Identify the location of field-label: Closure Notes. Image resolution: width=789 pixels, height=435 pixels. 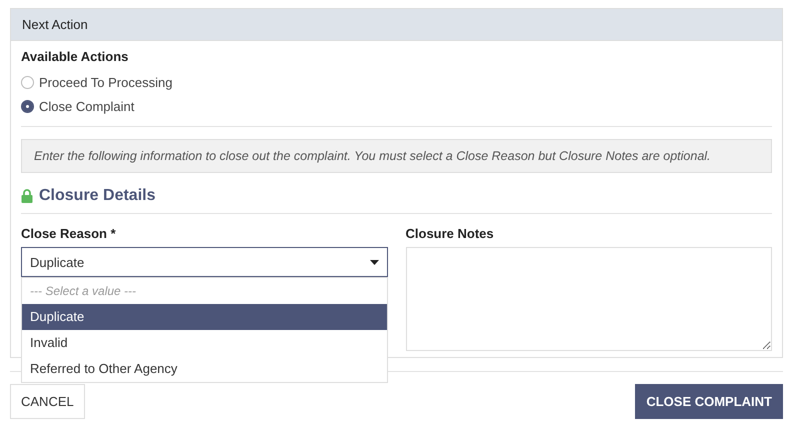
(450, 233).